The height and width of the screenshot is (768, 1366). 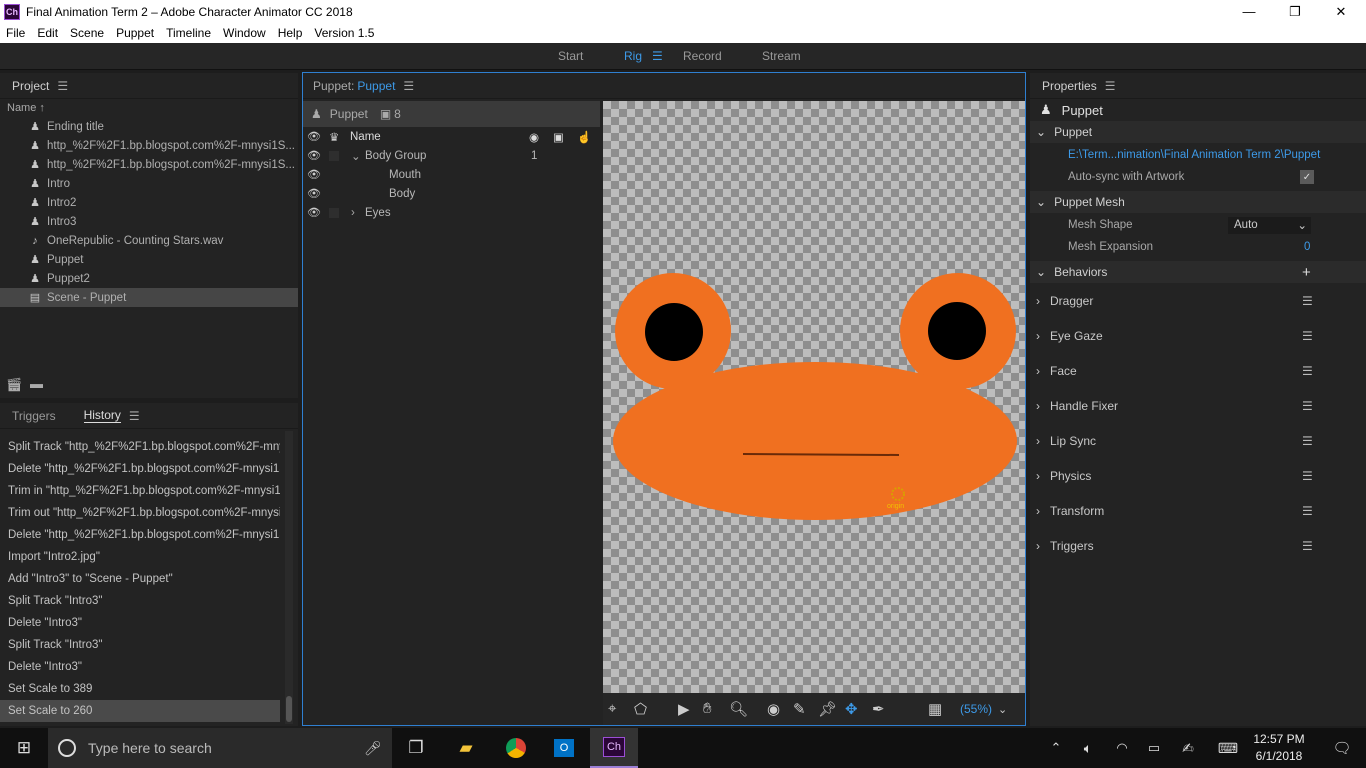 I want to click on section-puppet-mesh: ⌄ Puppet Mesh, so click(x=1198, y=202).